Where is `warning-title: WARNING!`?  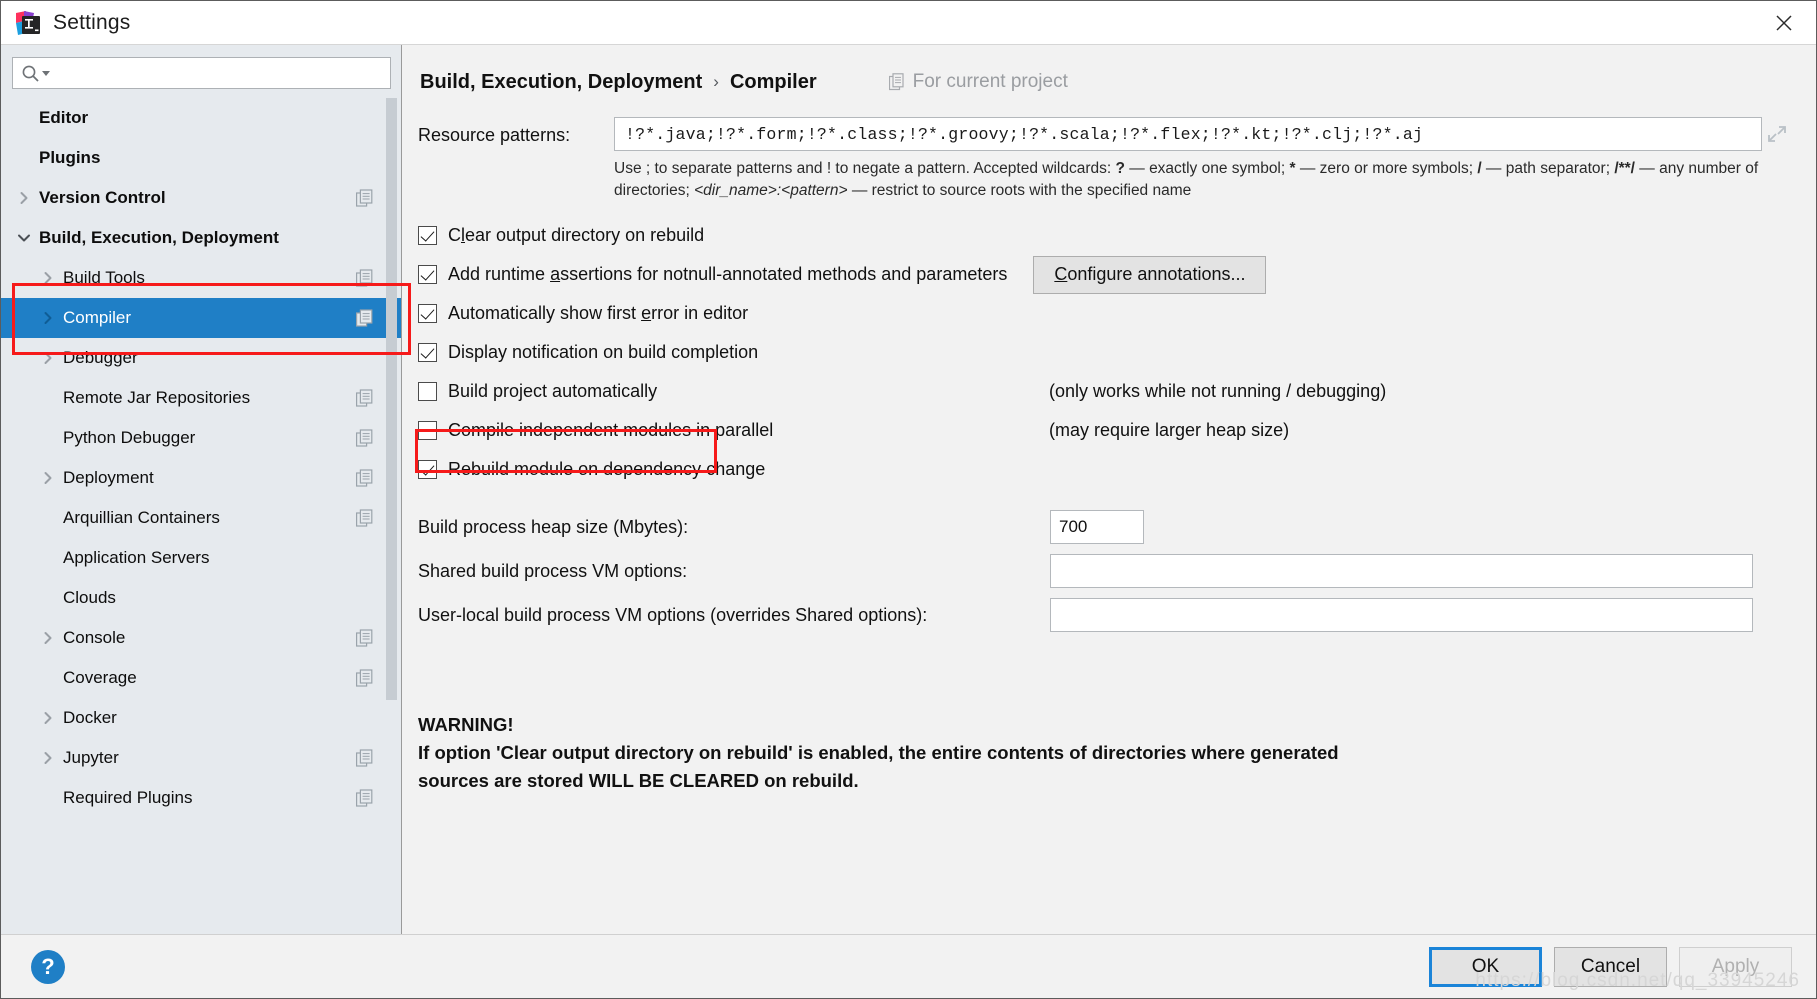 warning-title: WARNING! is located at coordinates (466, 724).